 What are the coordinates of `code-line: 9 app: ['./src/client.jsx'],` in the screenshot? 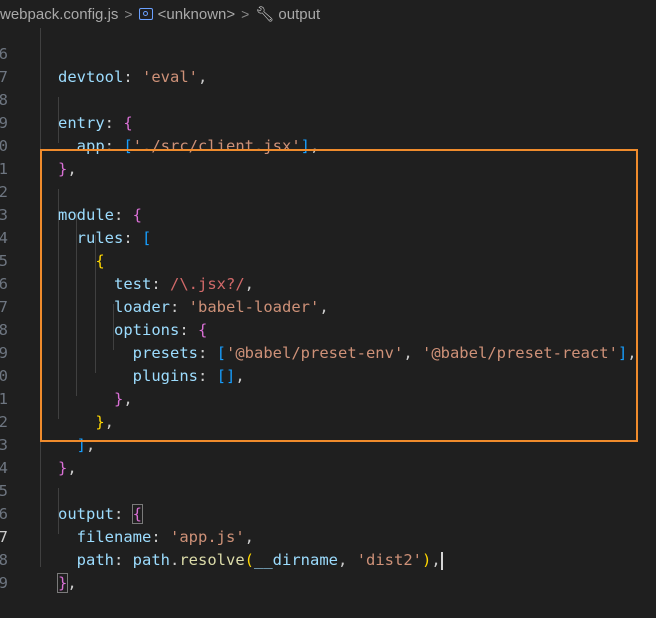 It's located at (328, 122).